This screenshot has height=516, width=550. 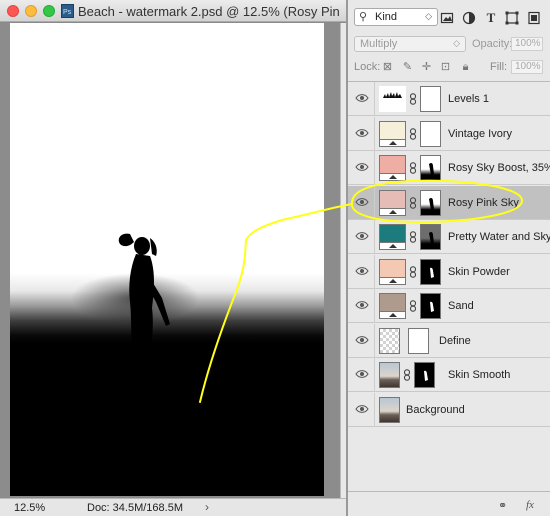 I want to click on layer-name: Skin Powder, so click(x=479, y=272).